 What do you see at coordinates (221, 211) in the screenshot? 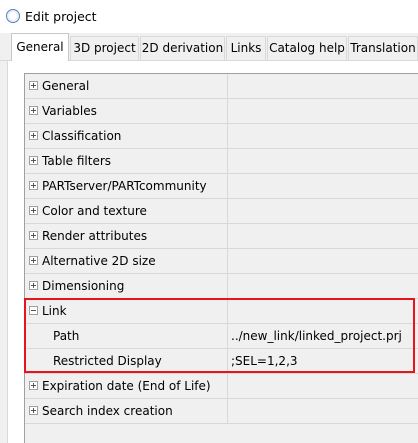
I see `group-row-color-texture: Color and texture` at bounding box center [221, 211].